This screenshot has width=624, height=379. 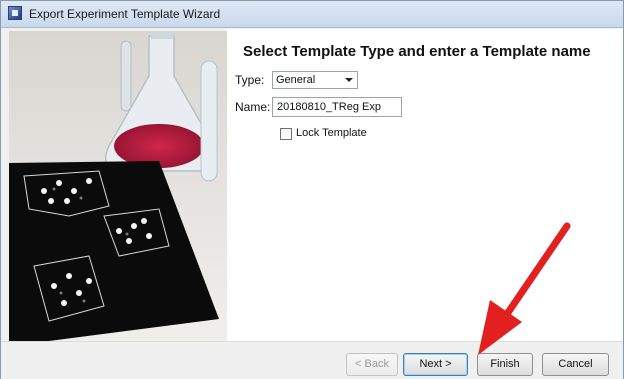 What do you see at coordinates (15, 13) in the screenshot?
I see `app-icon` at bounding box center [15, 13].